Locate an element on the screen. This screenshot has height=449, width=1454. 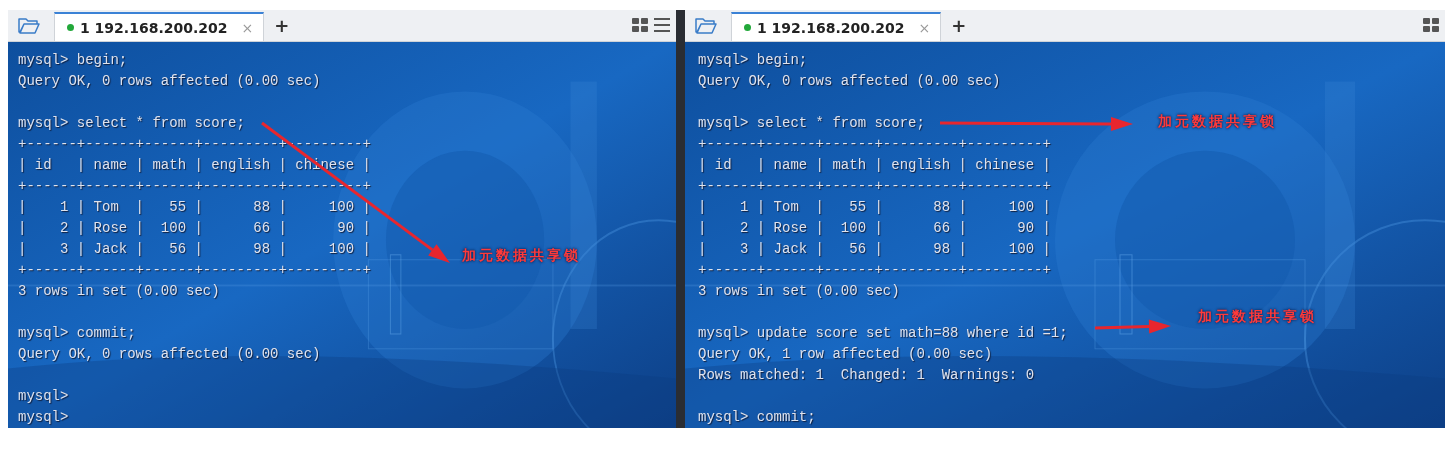
terminal-line: Rows matched: 1 Changed: 1 Warnings: 0 is located at coordinates (866, 375).